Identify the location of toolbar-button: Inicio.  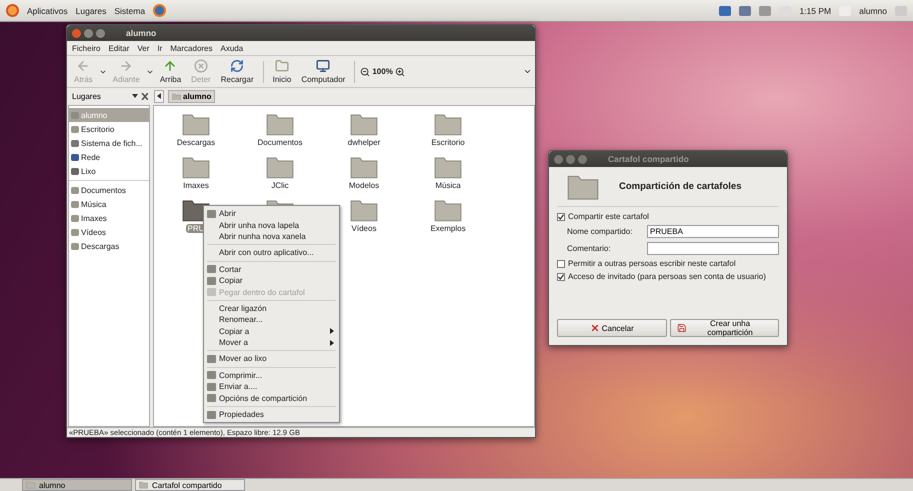
(282, 71).